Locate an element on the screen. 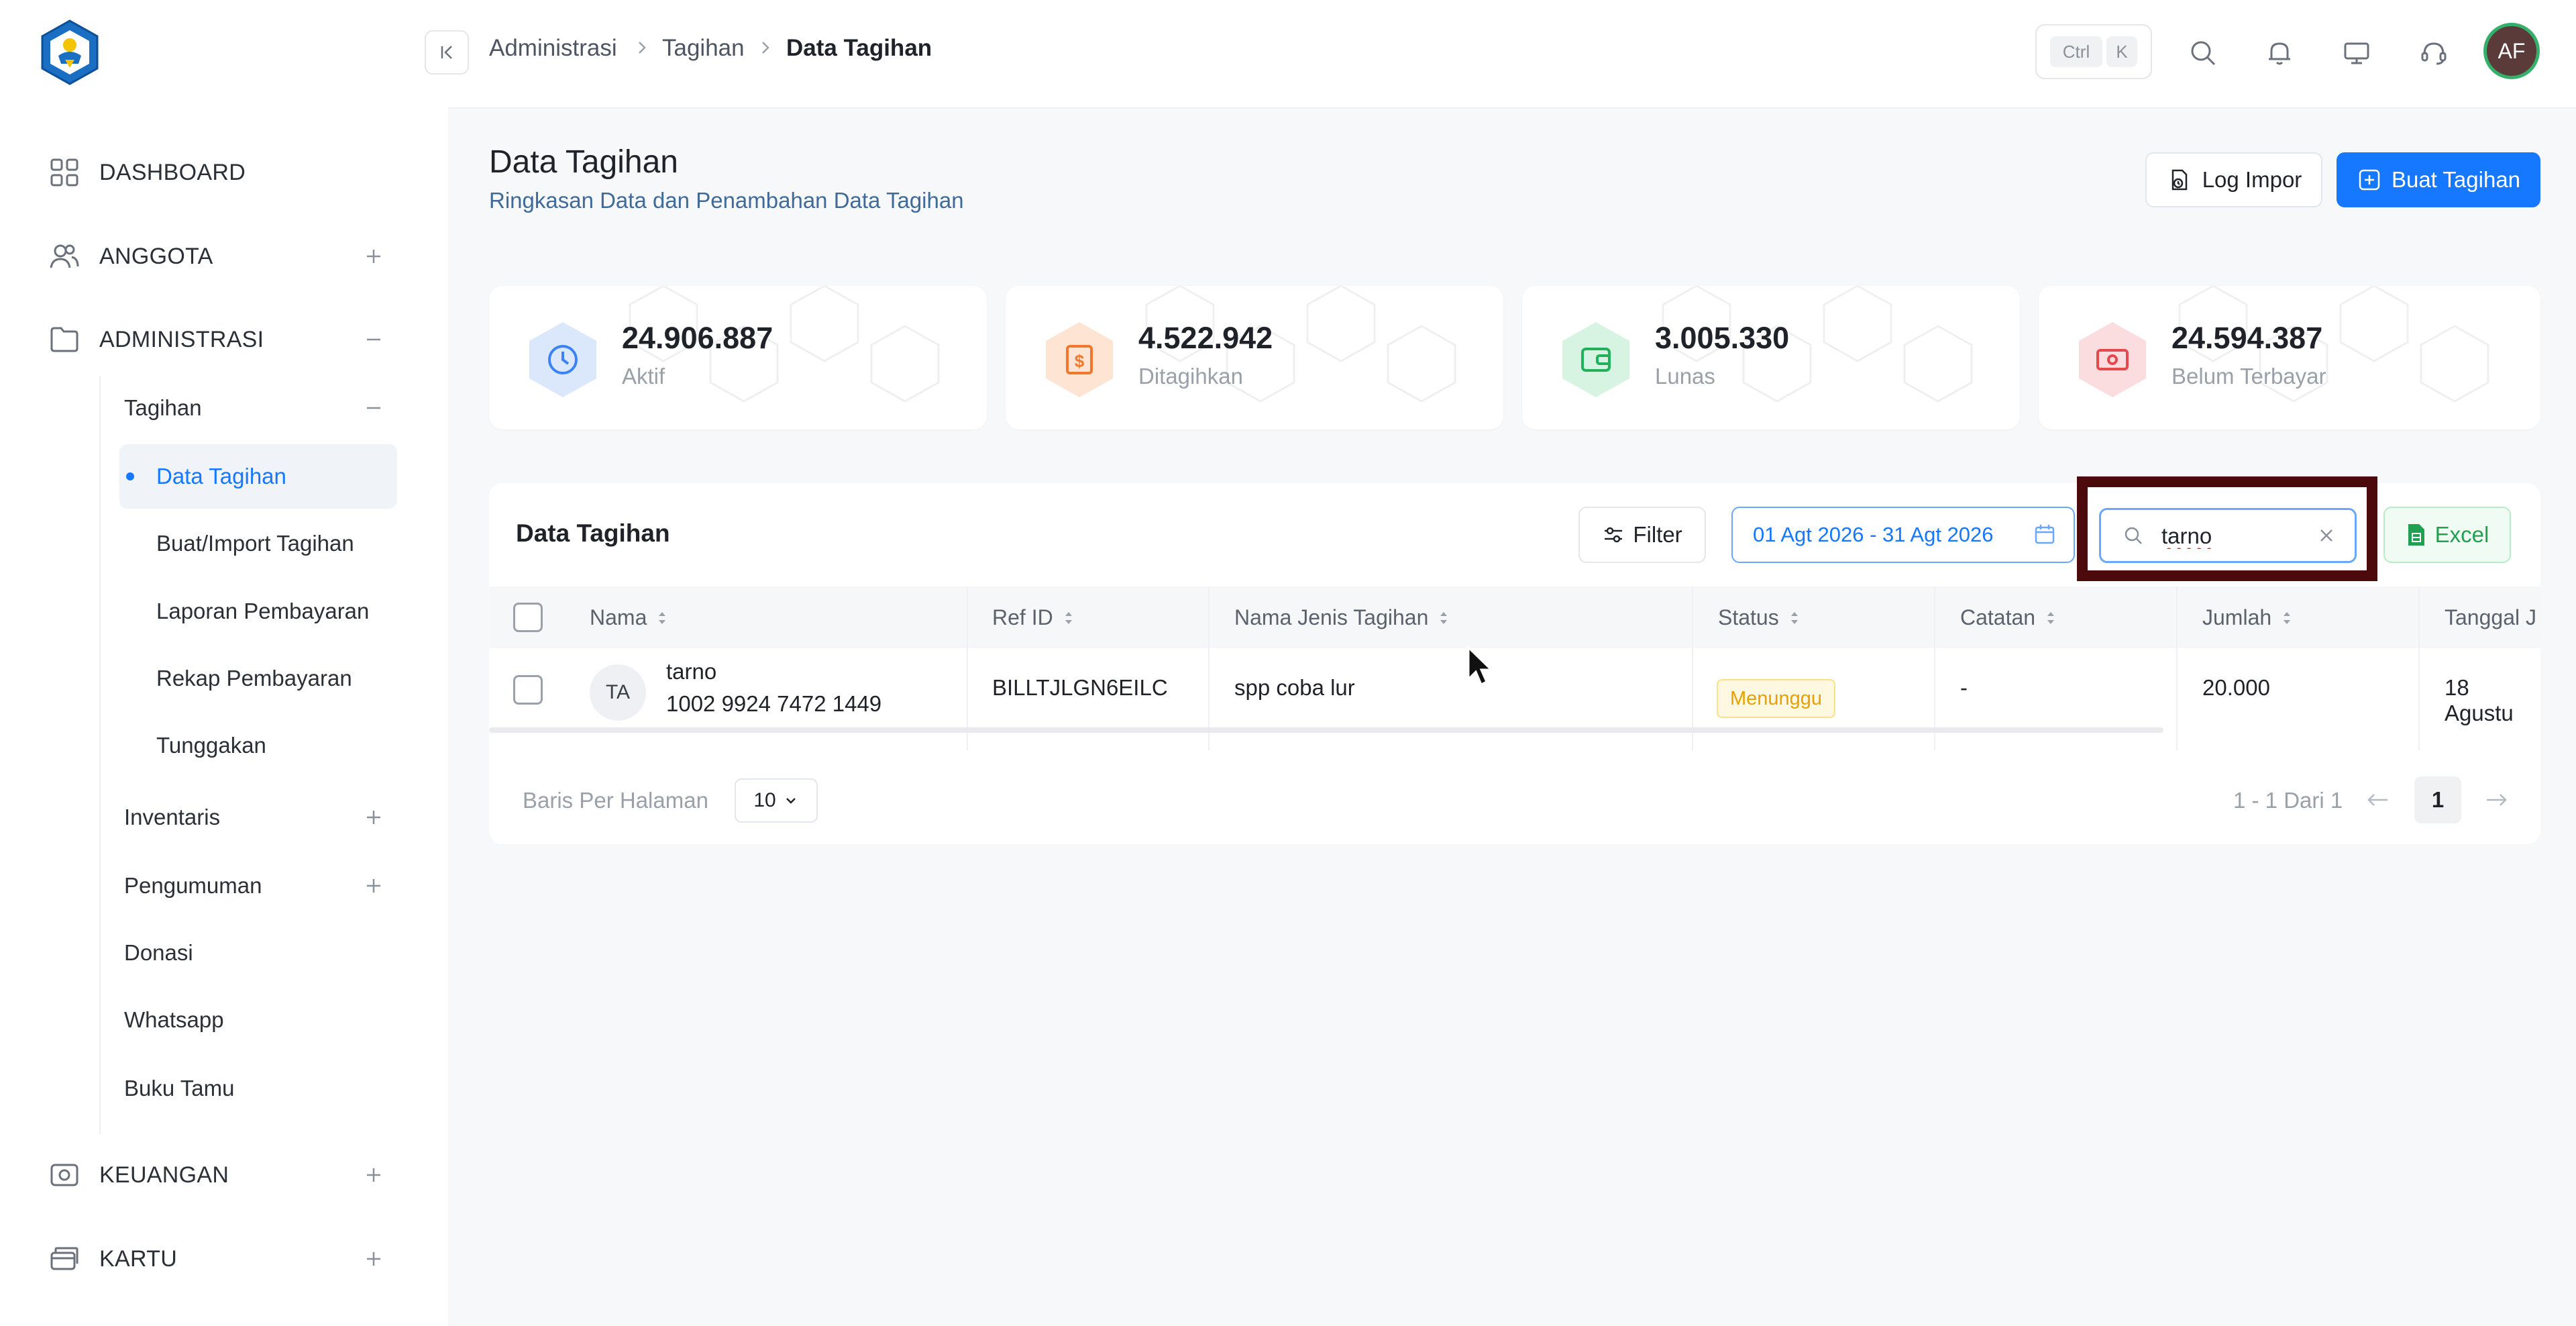 The height and width of the screenshot is (1326, 2576). stat-aktif-value: 24.906.887 is located at coordinates (697, 338).